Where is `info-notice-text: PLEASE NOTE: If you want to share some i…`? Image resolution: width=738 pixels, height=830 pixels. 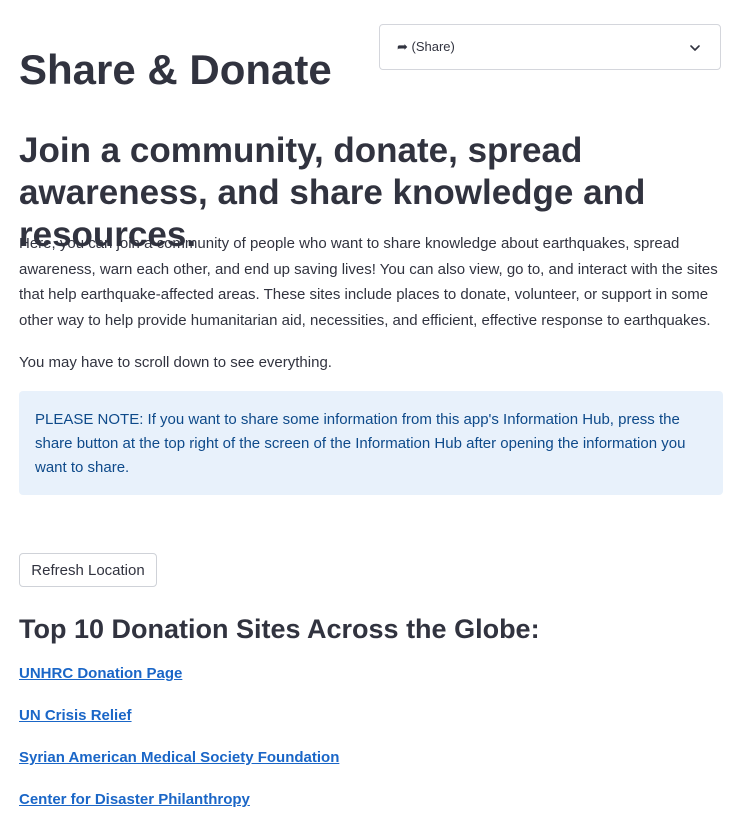 info-notice-text: PLEASE NOTE: If you want to share some i… is located at coordinates (360, 443).